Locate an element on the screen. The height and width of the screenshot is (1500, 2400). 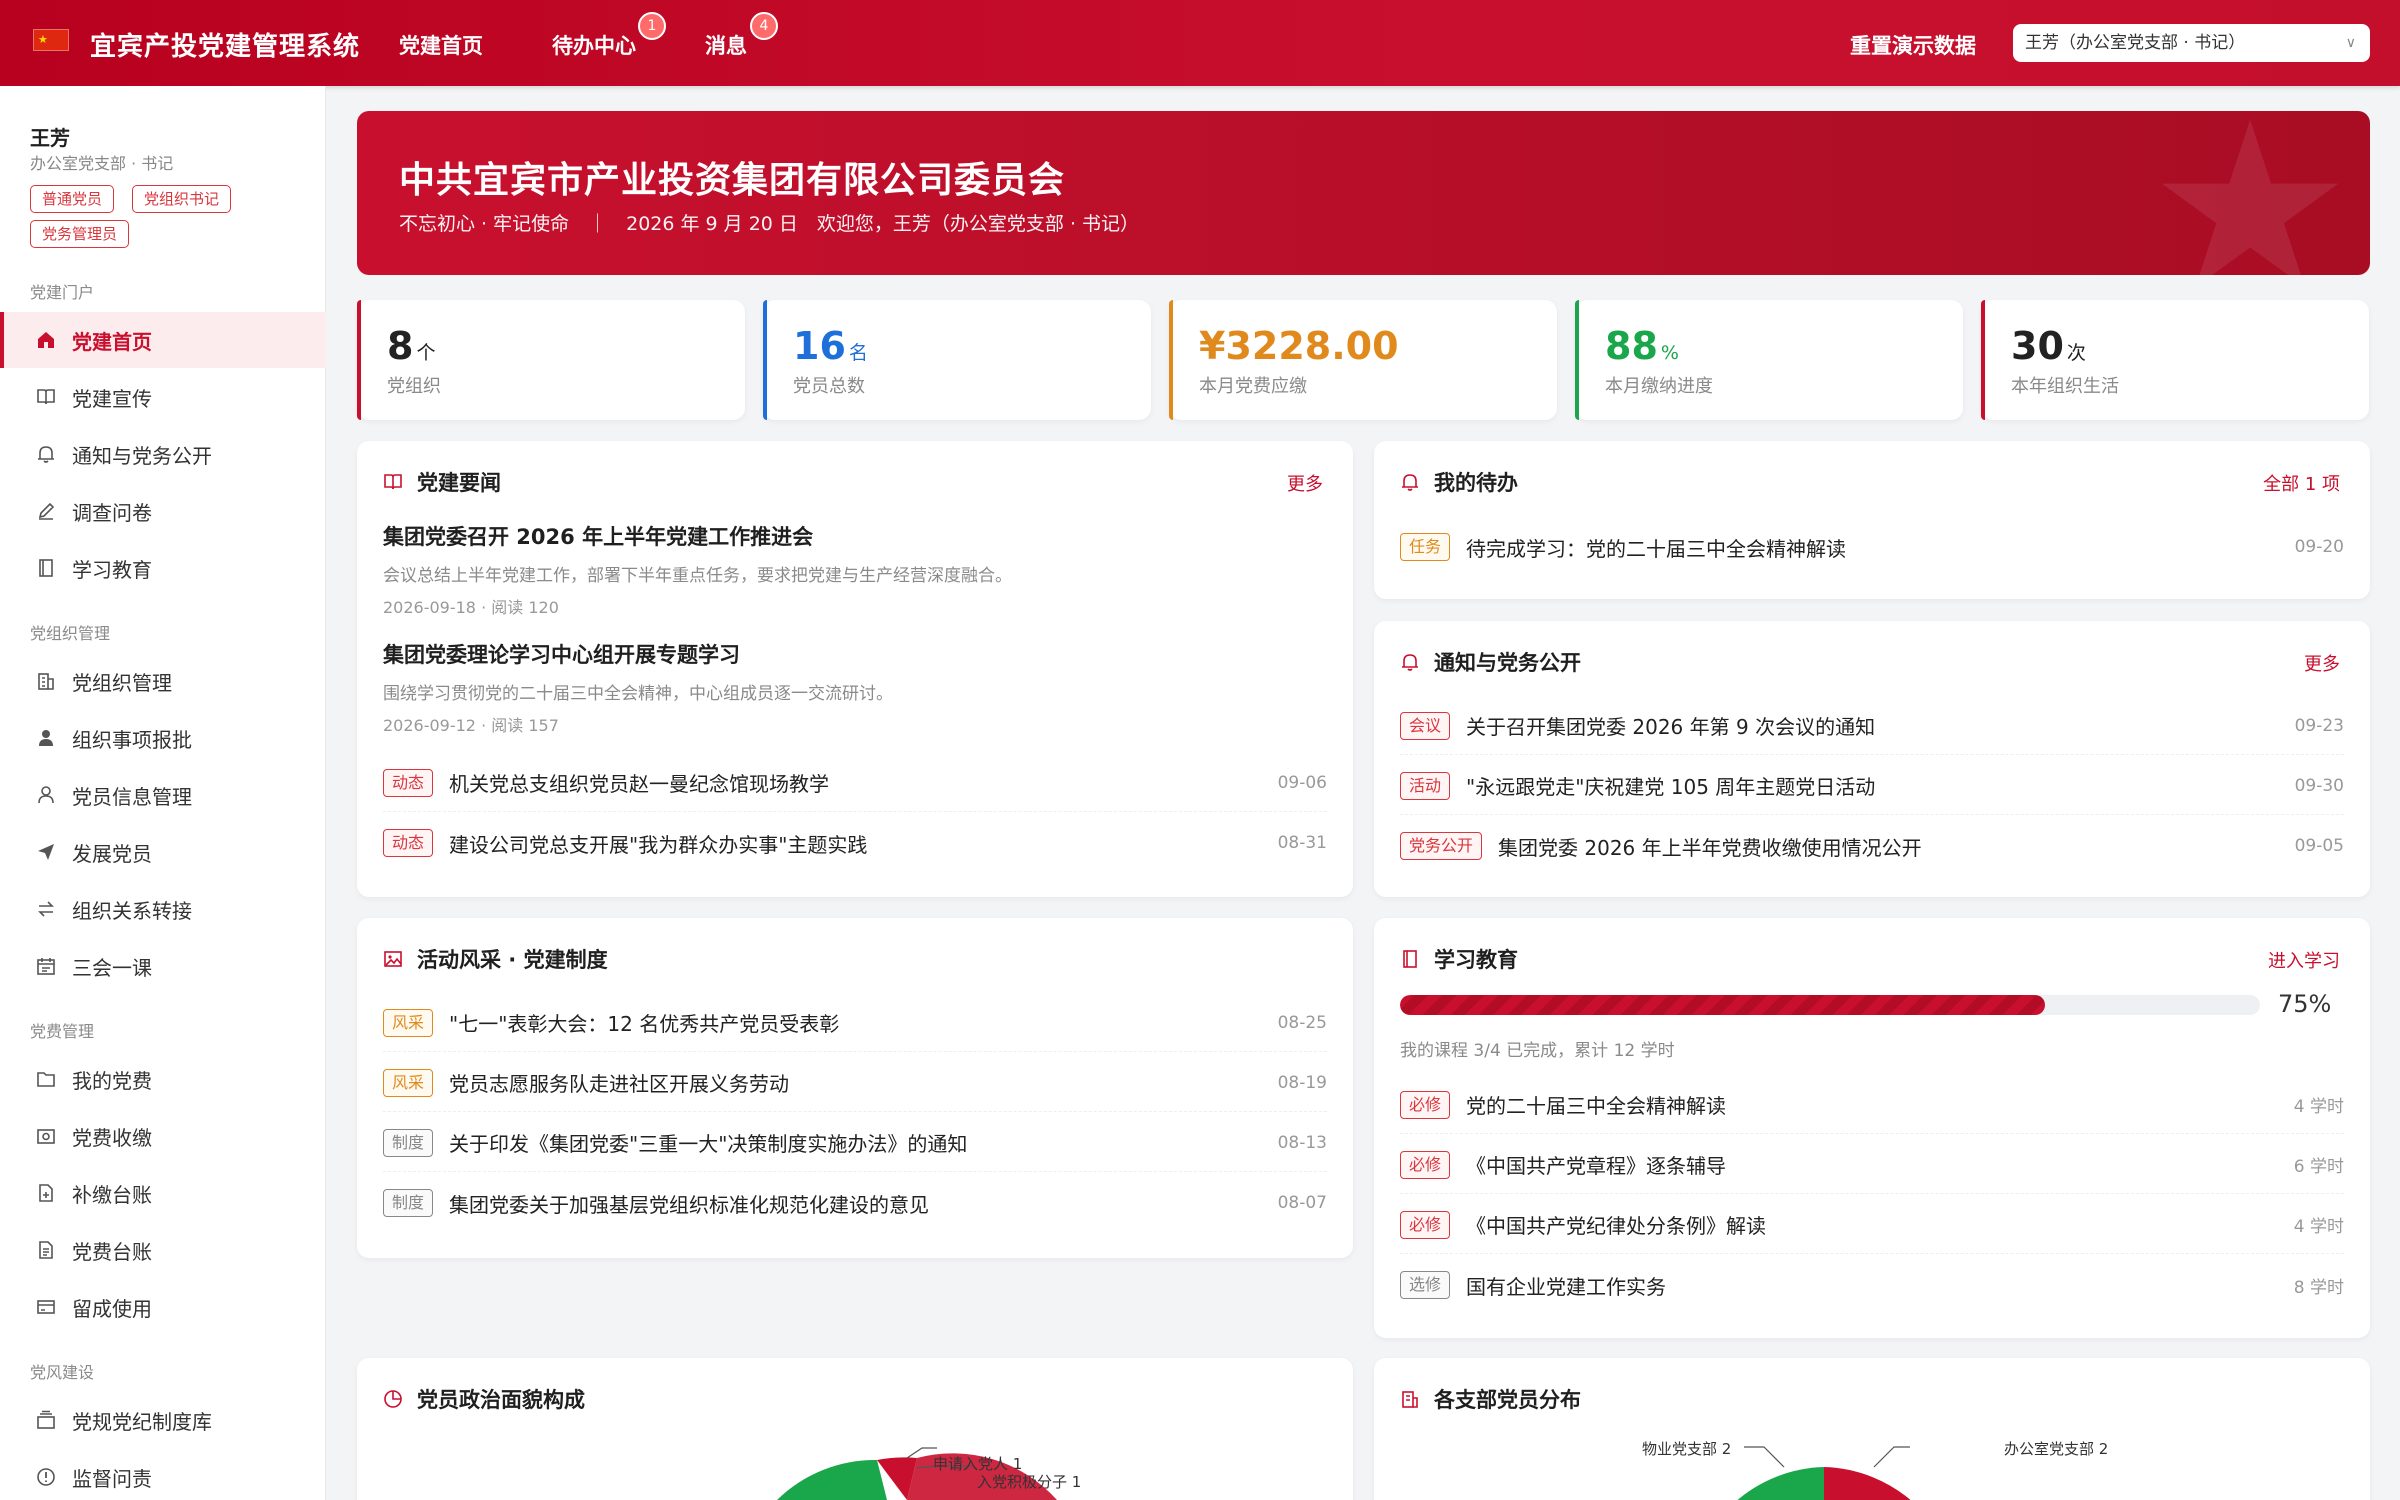
course-title: 《中国共产党章程》逐条辅导 is located at coordinates (1596, 1166).